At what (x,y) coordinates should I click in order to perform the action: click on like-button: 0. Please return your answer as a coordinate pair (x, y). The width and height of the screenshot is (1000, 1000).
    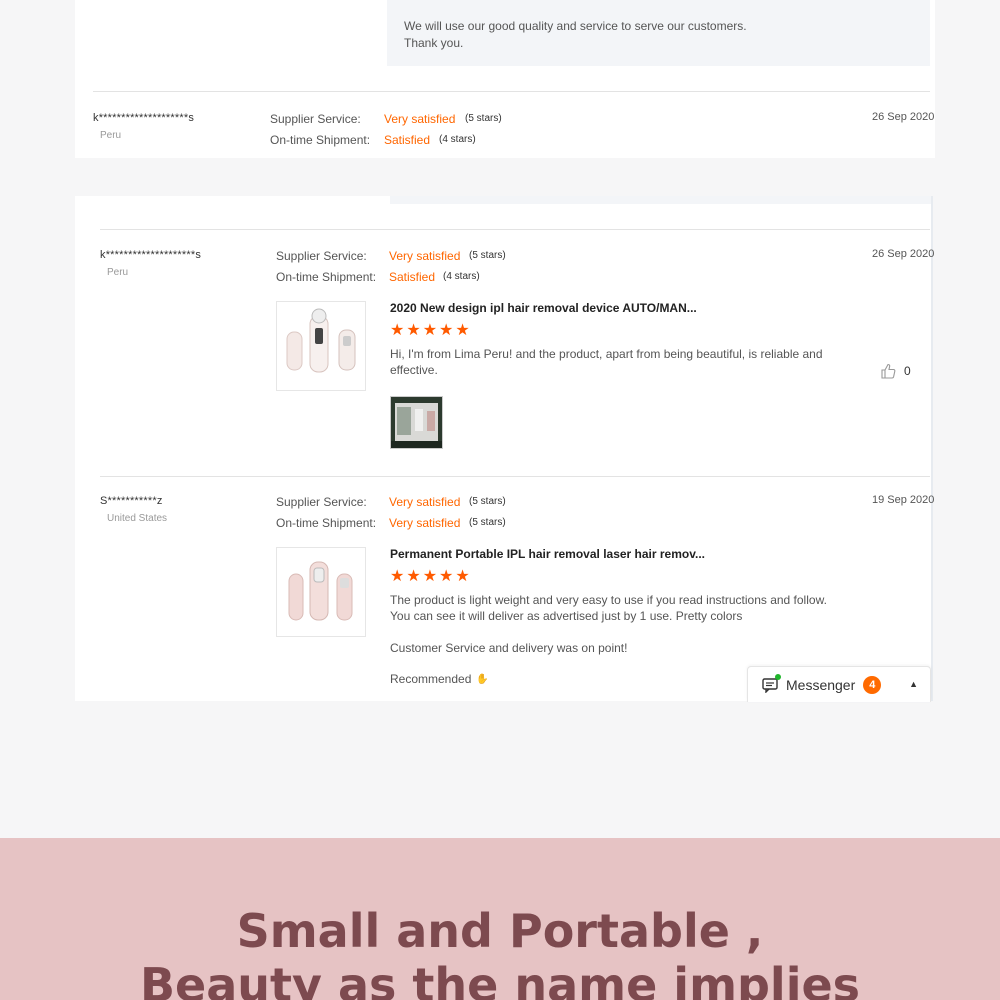
    Looking at the image, I should click on (895, 371).